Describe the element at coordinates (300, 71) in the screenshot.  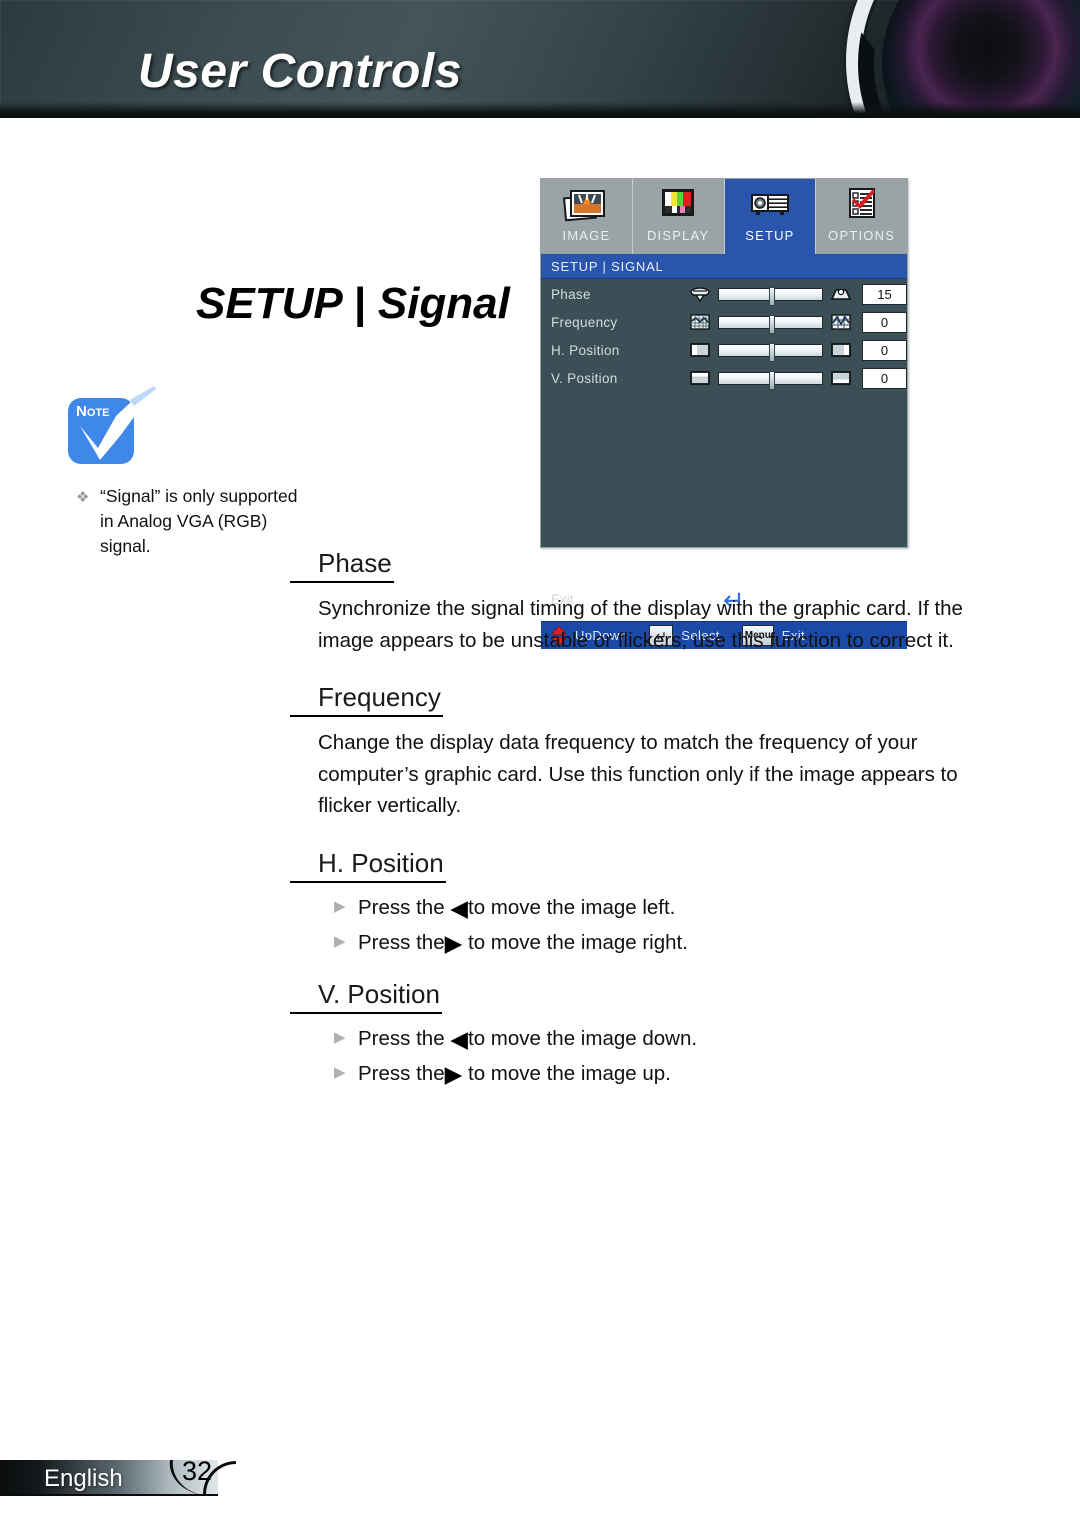
I see `page-title-banner: User Controls` at that location.